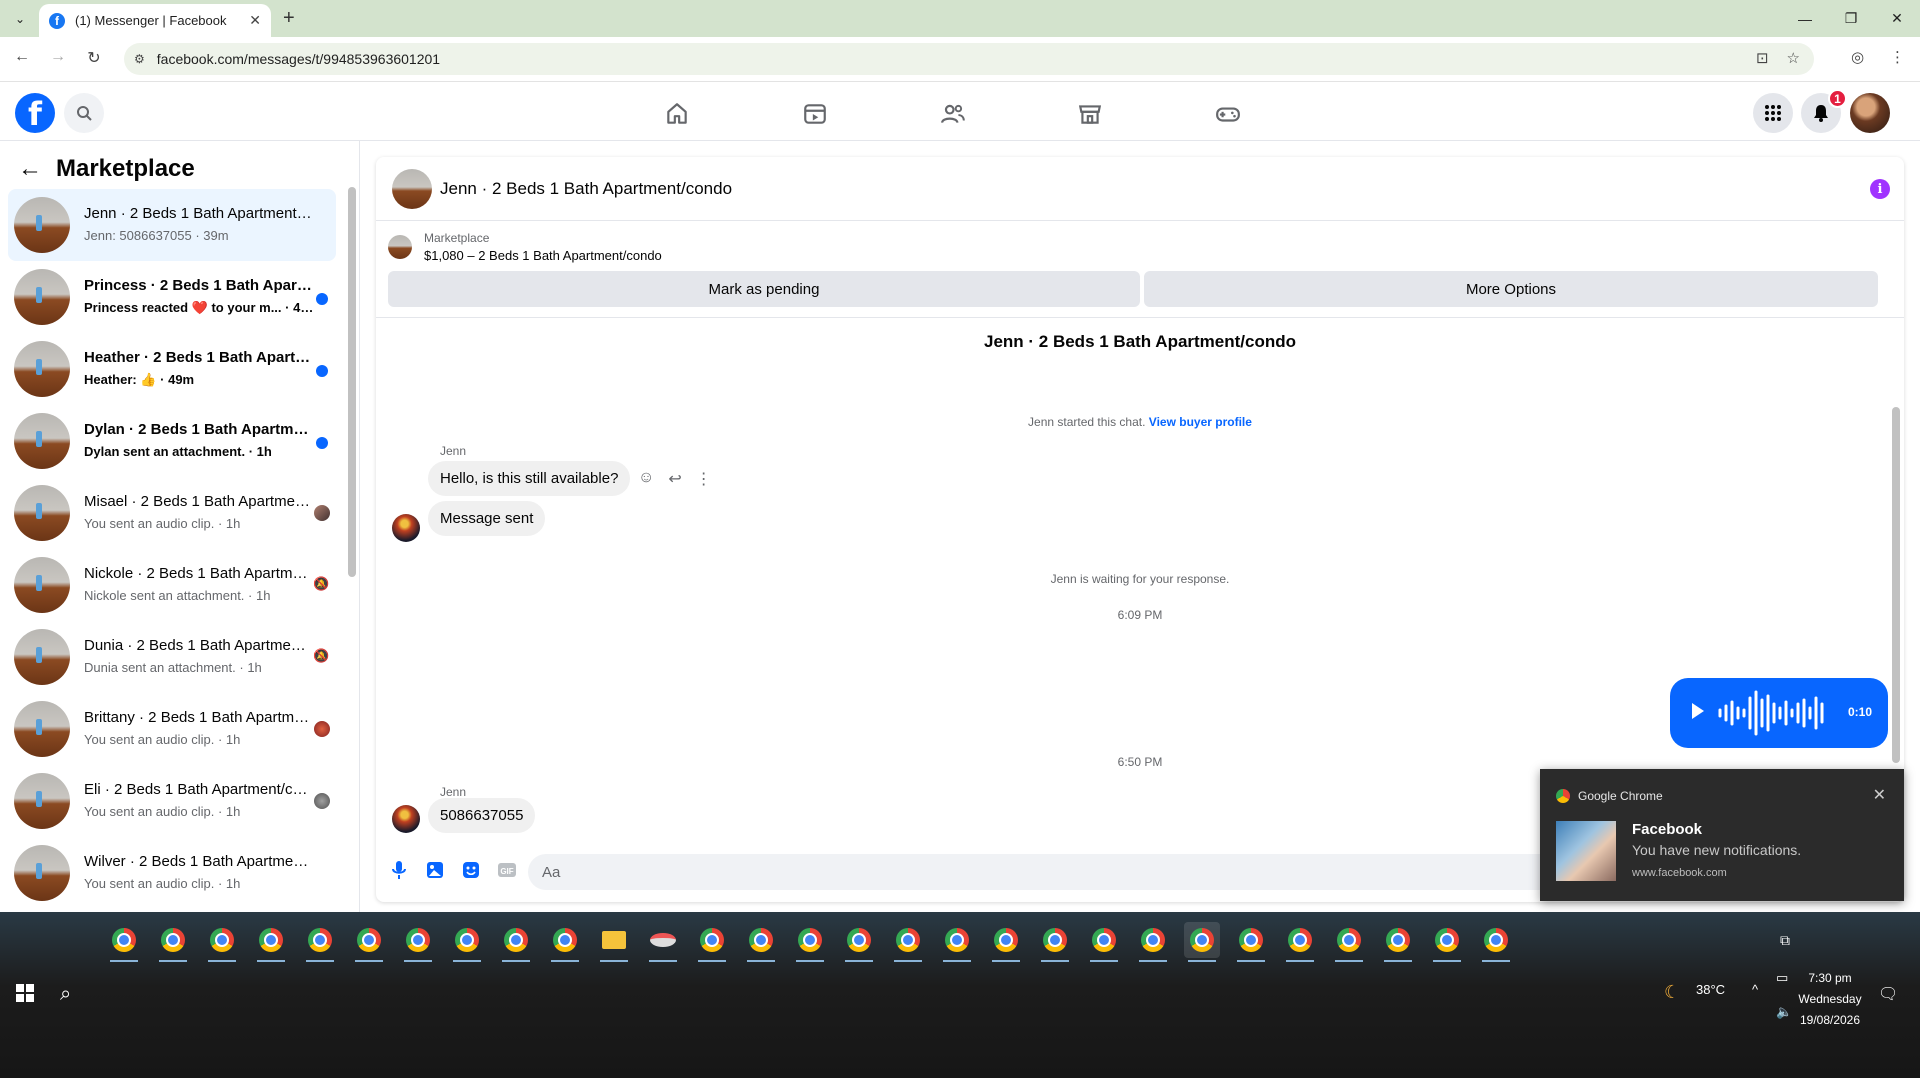 The width and height of the screenshot is (1920, 1078). I want to click on browser-tab: f (1) Messenger | Facebook ✕, so click(155, 20).